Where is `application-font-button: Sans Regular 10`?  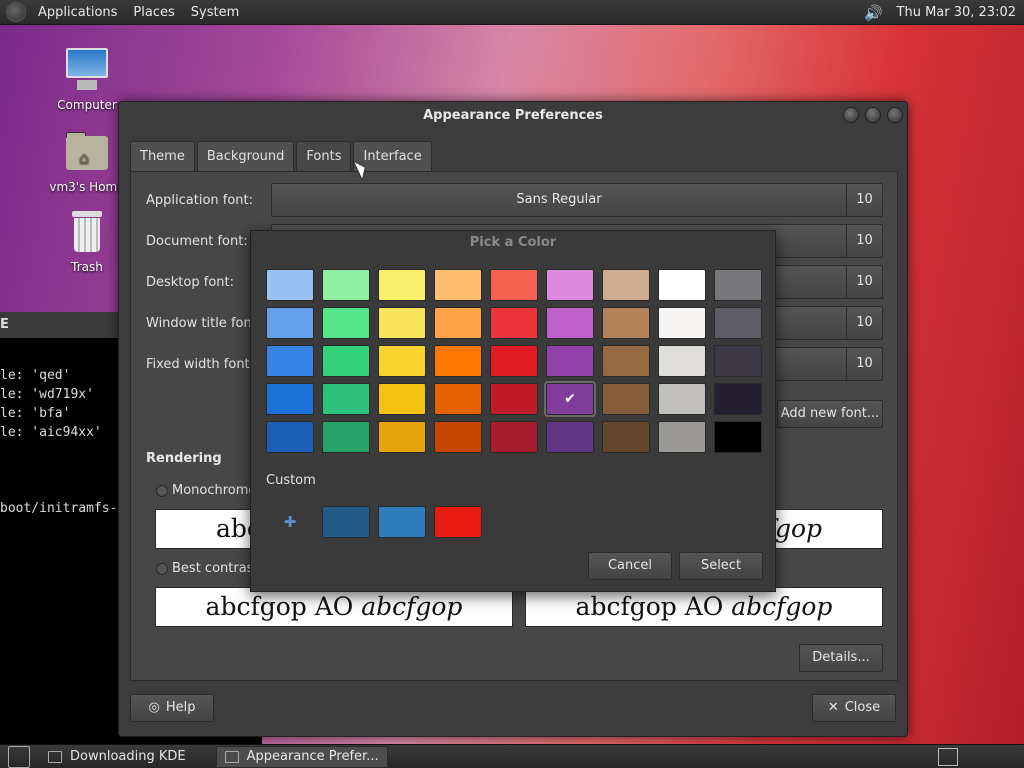
application-font-button: Sans Regular 10 is located at coordinates (577, 200).